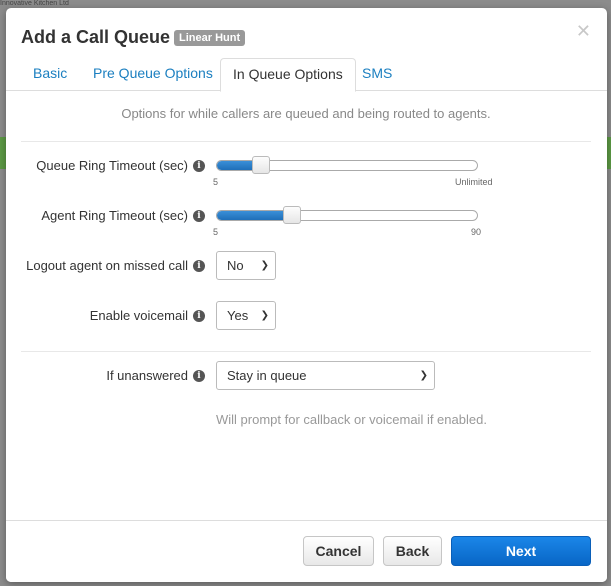 This screenshot has width=611, height=586. I want to click on slider-max-label: 90, so click(476, 232).